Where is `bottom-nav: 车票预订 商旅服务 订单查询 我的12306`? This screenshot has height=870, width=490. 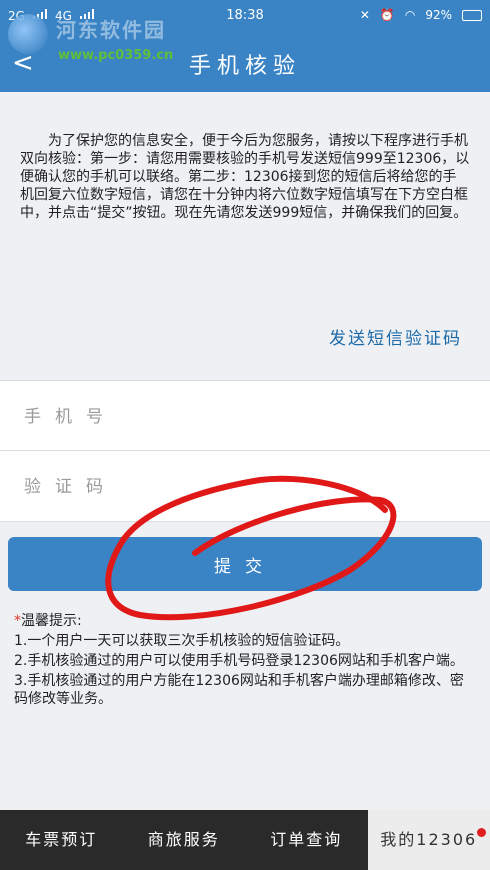
bottom-nav: 车票预订 商旅服务 订单查询 我的12306 is located at coordinates (245, 840).